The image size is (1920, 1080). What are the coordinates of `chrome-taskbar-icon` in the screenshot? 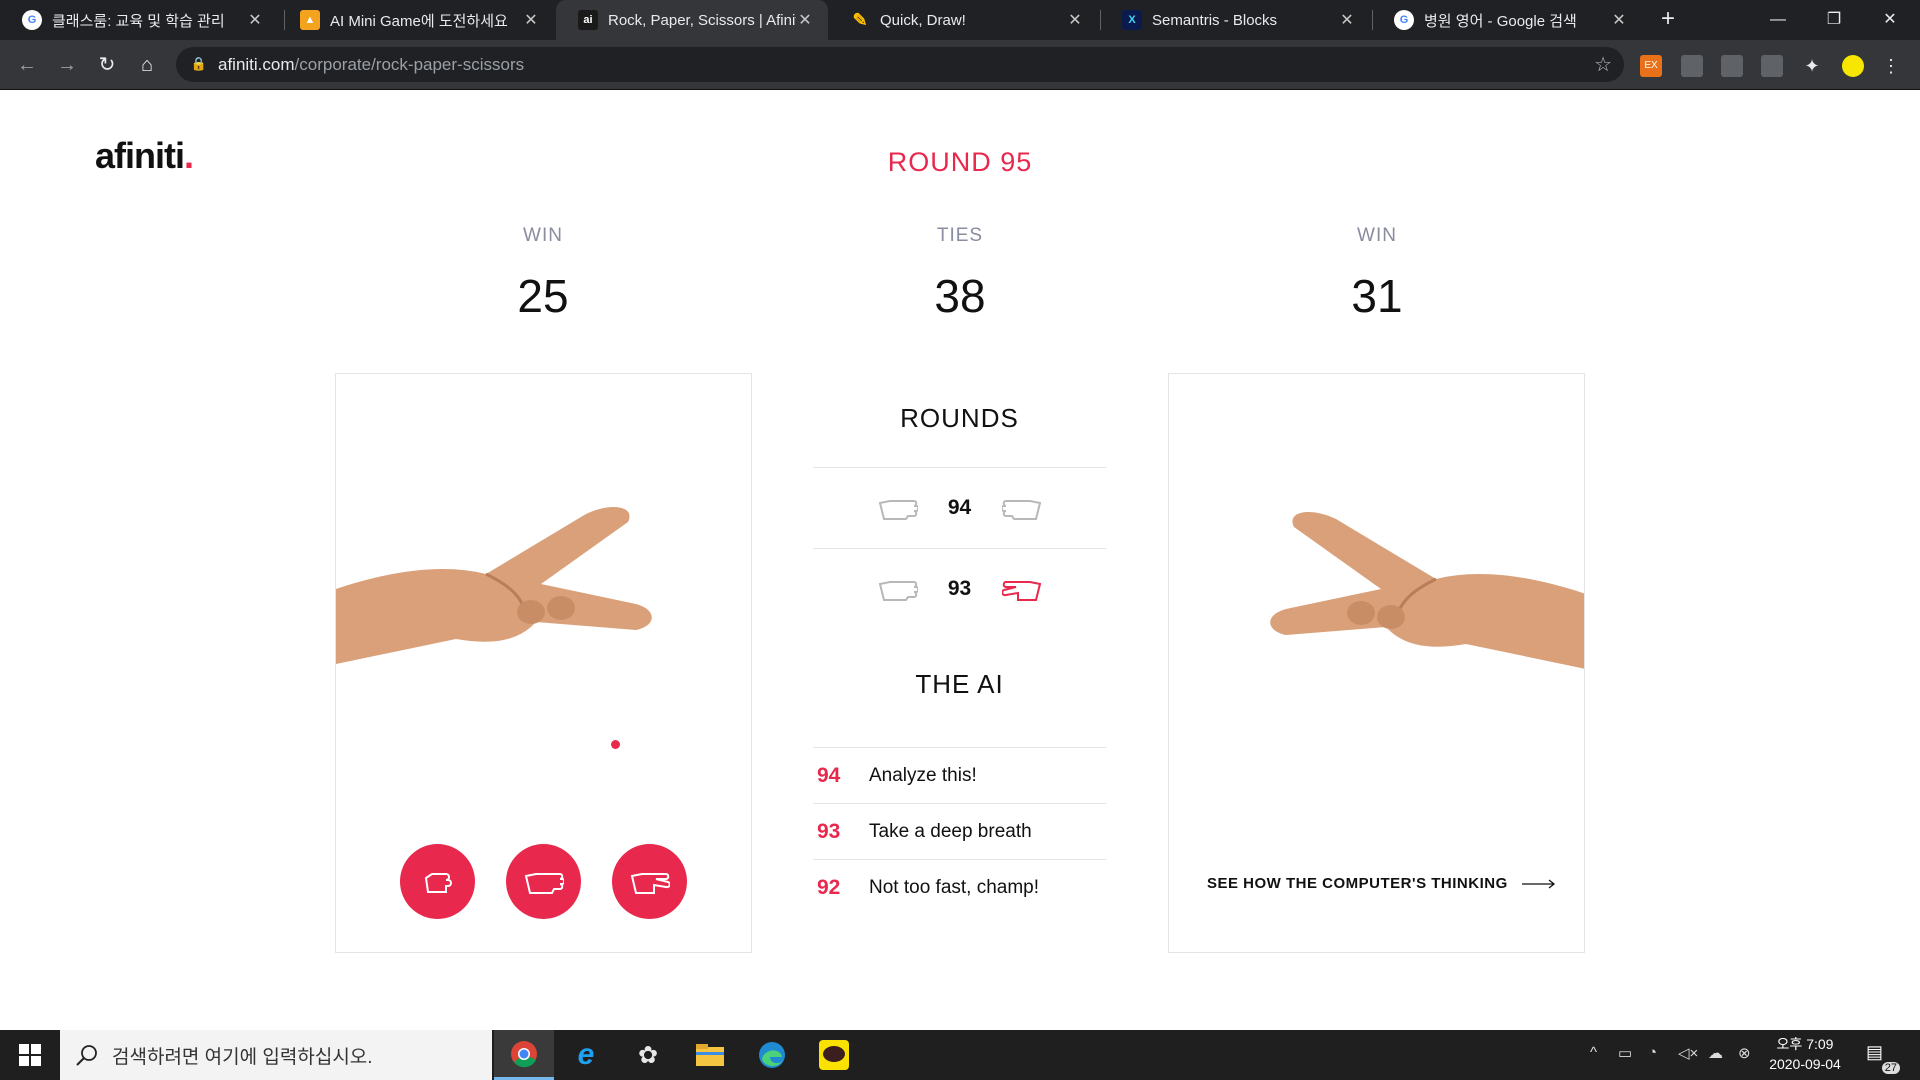 It's located at (524, 1055).